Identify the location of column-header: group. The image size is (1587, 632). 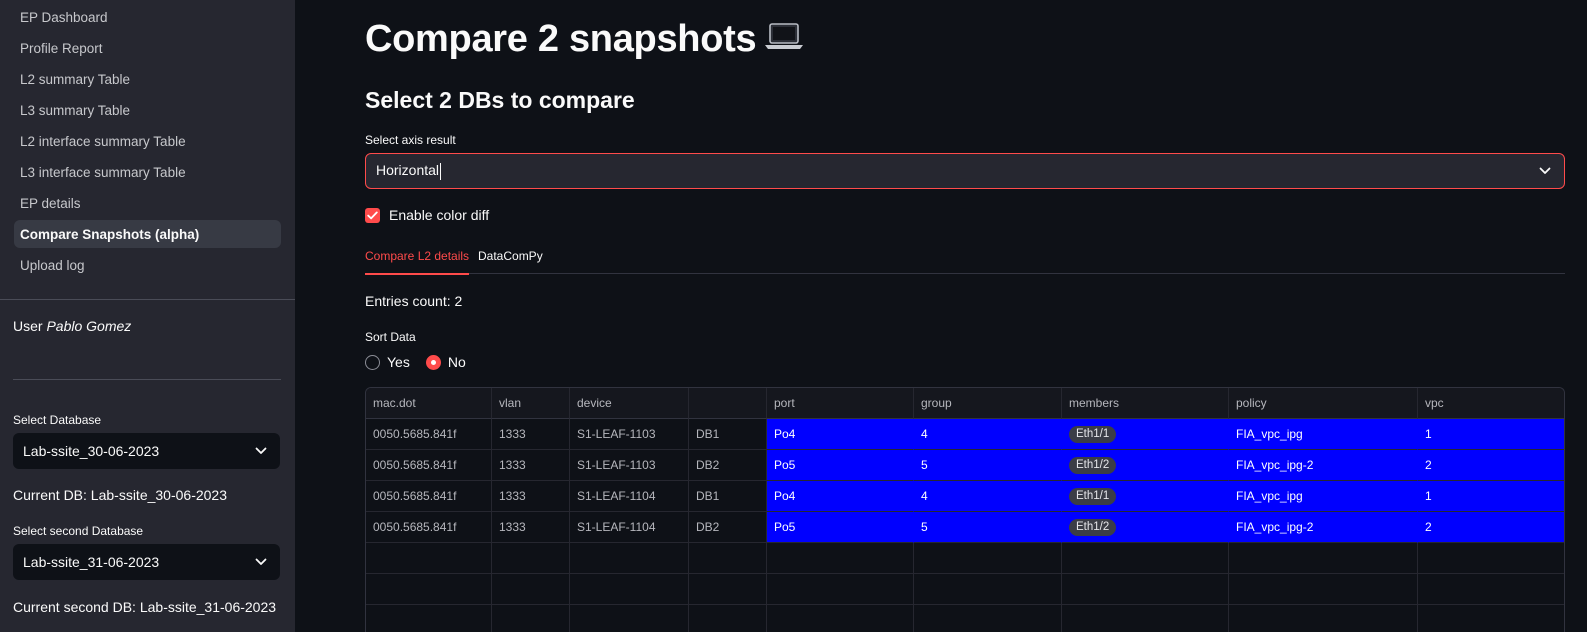
(988, 403).